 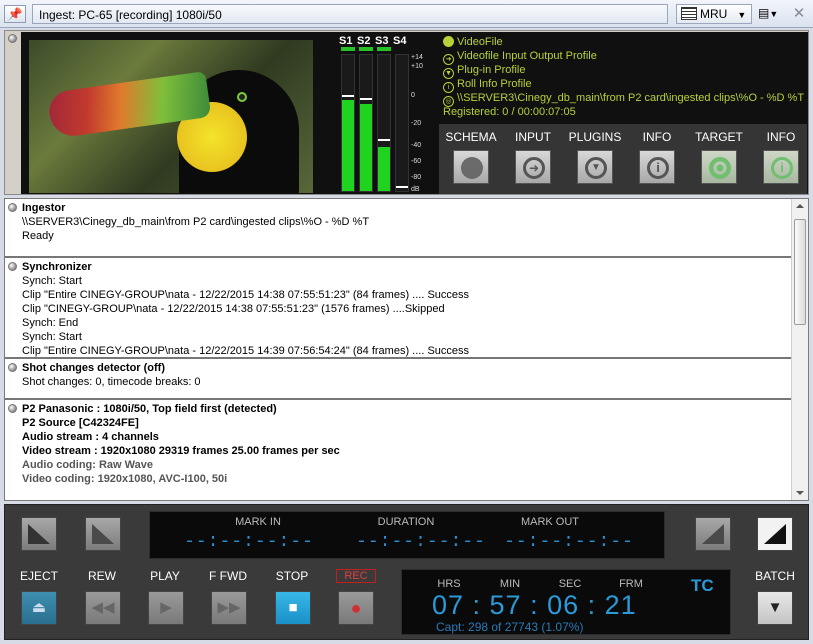 I want to click on info-label: INFO, so click(x=657, y=137).